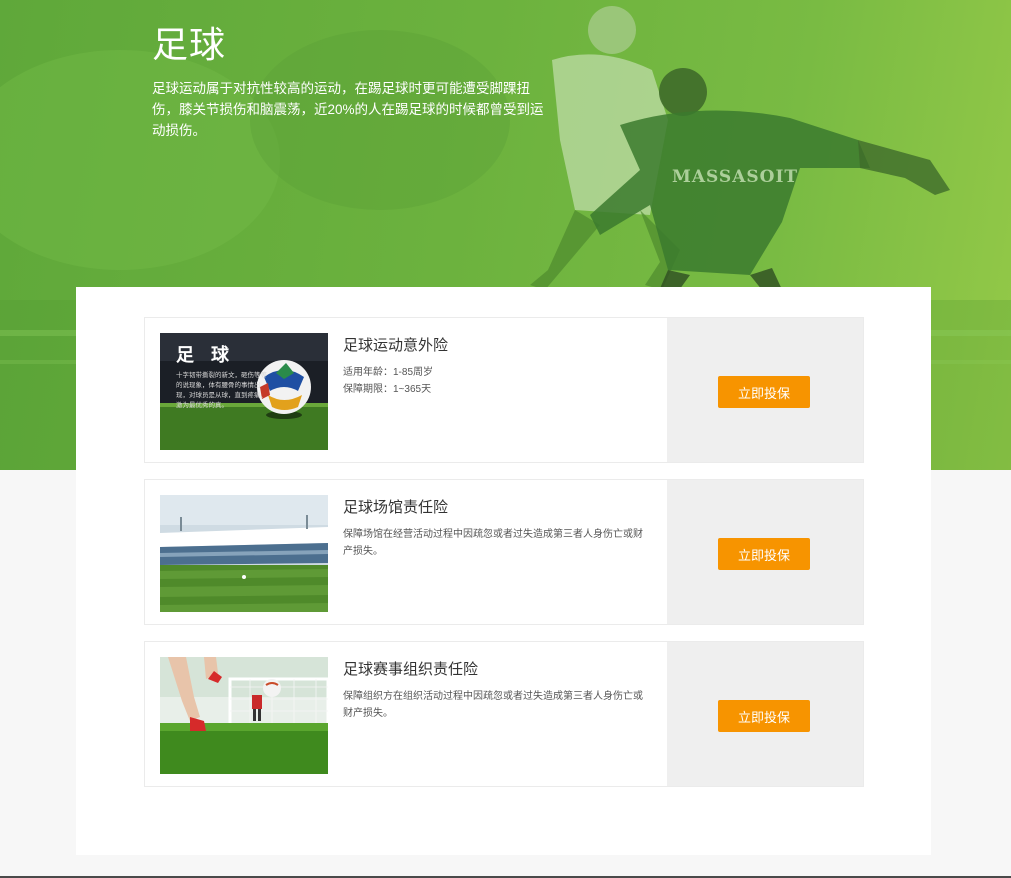  What do you see at coordinates (493, 543) in the screenshot?
I see `product-description: 保障场馆在经营活动过程中因疏忽或者过失造成第三者人身伤亡或财产损失。` at bounding box center [493, 543].